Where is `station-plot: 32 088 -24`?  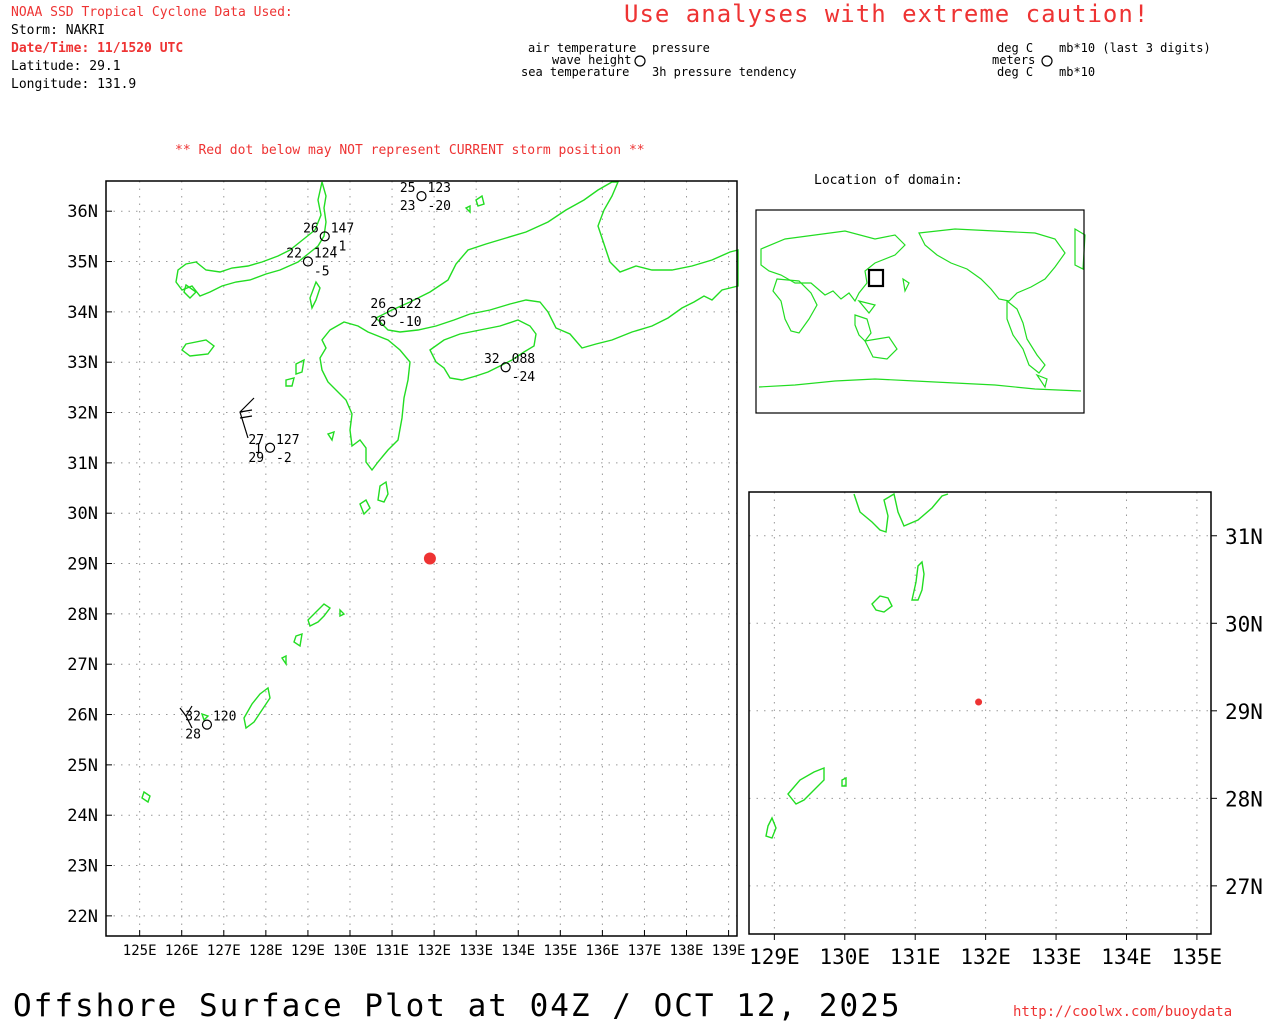 station-plot: 32 088 -24 is located at coordinates (509, 368).